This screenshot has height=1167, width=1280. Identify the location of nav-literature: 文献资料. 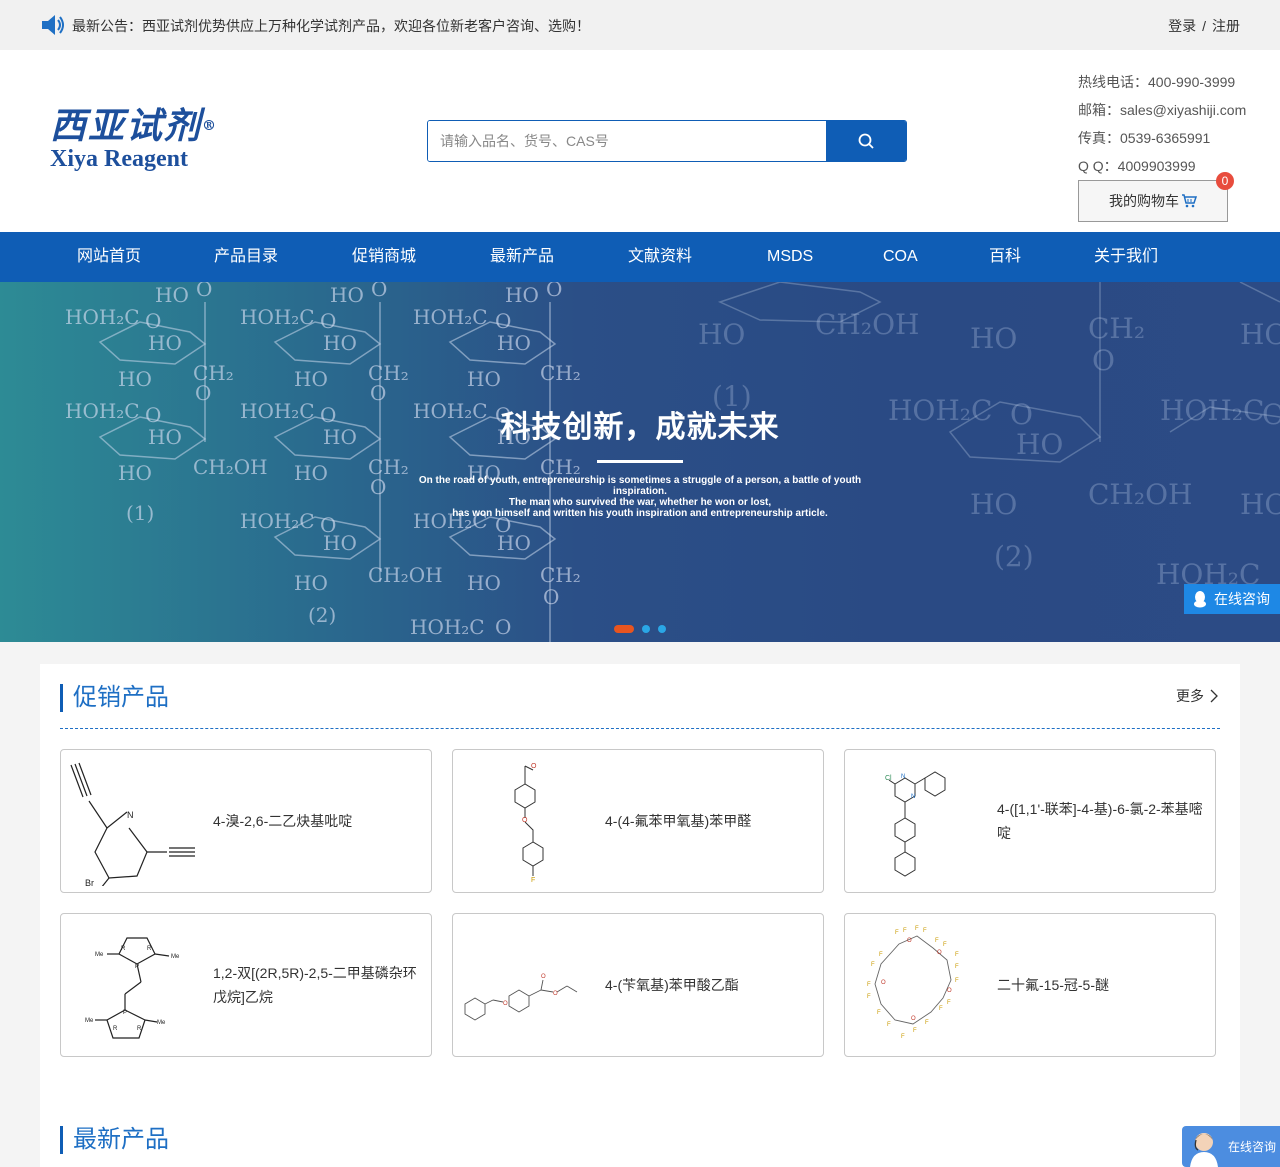
(660, 257).